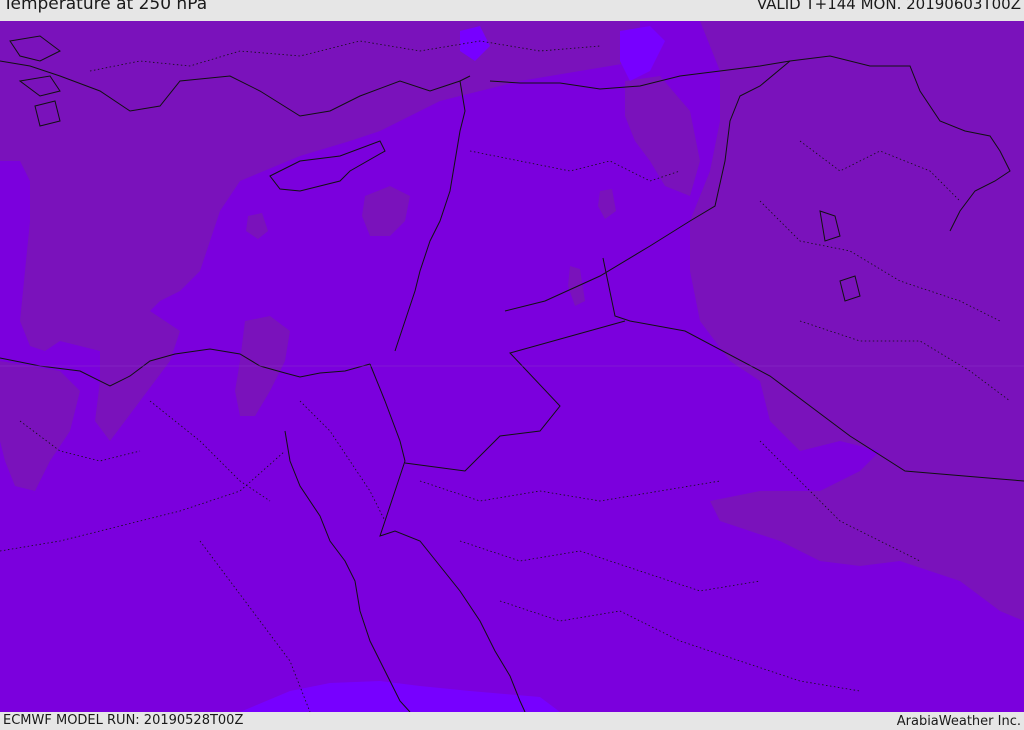  I want to click on cold-north-streak, so click(642, 53).